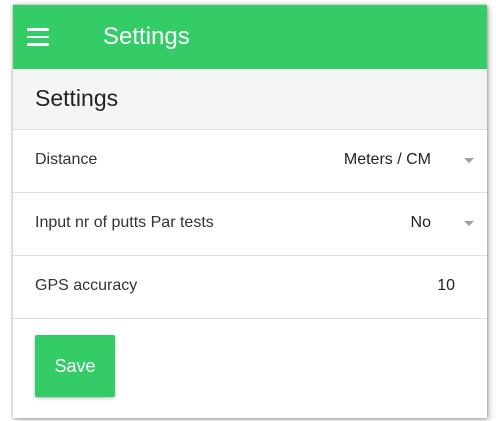  What do you see at coordinates (446, 286) in the screenshot?
I see `gps-accuracy-input: 10` at bounding box center [446, 286].